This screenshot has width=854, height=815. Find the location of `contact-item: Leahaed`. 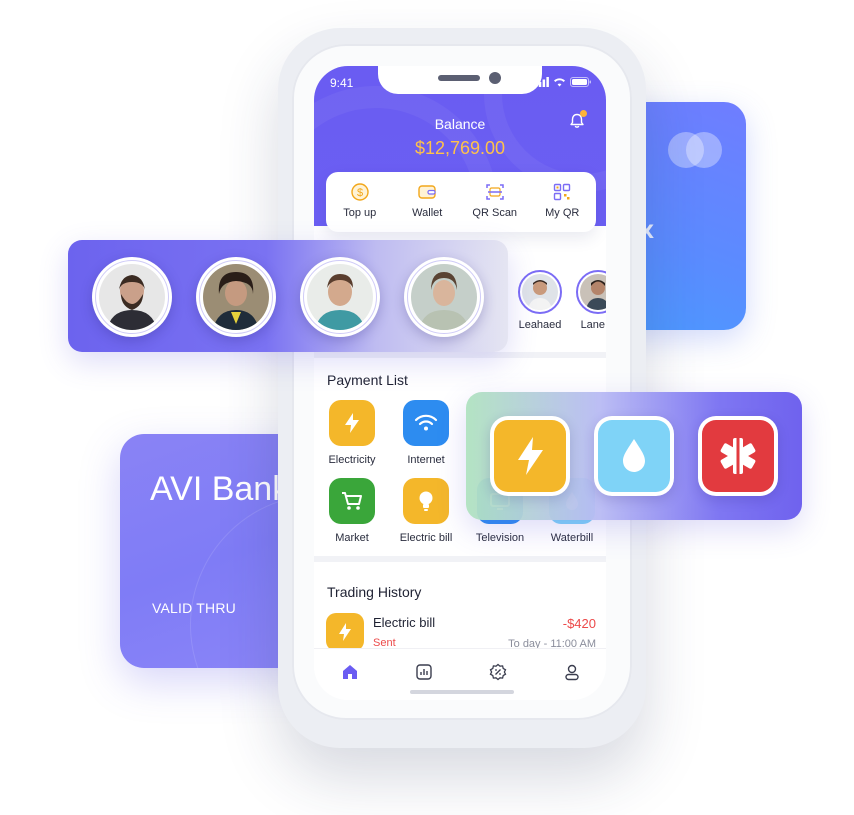

contact-item: Leahaed is located at coordinates (540, 300).